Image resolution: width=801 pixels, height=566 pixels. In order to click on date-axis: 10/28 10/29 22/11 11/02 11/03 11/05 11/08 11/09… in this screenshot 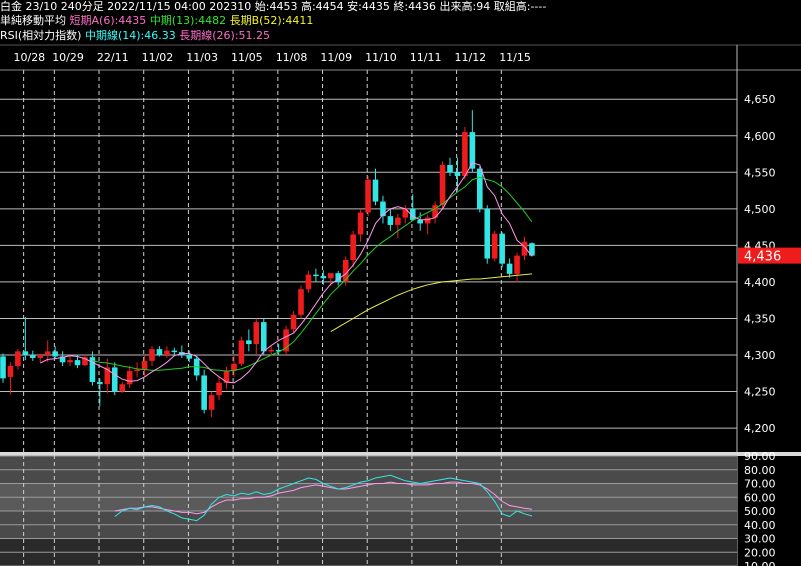, I will do `click(271, 57)`.